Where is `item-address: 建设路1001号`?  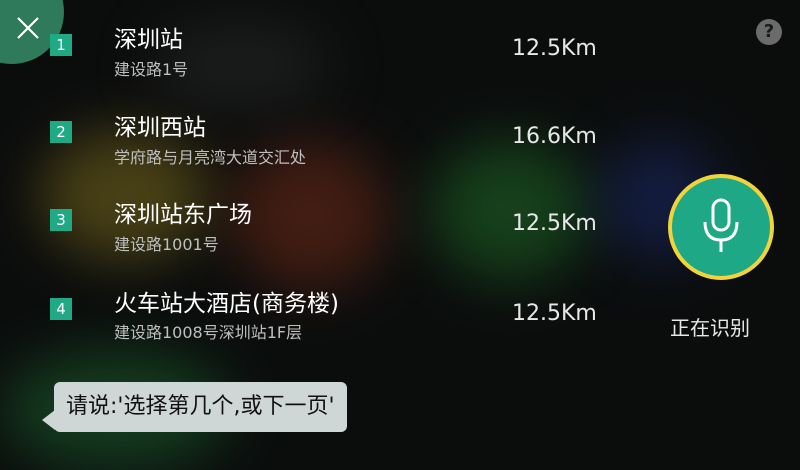
item-address: 建设路1001号 is located at coordinates (166, 244).